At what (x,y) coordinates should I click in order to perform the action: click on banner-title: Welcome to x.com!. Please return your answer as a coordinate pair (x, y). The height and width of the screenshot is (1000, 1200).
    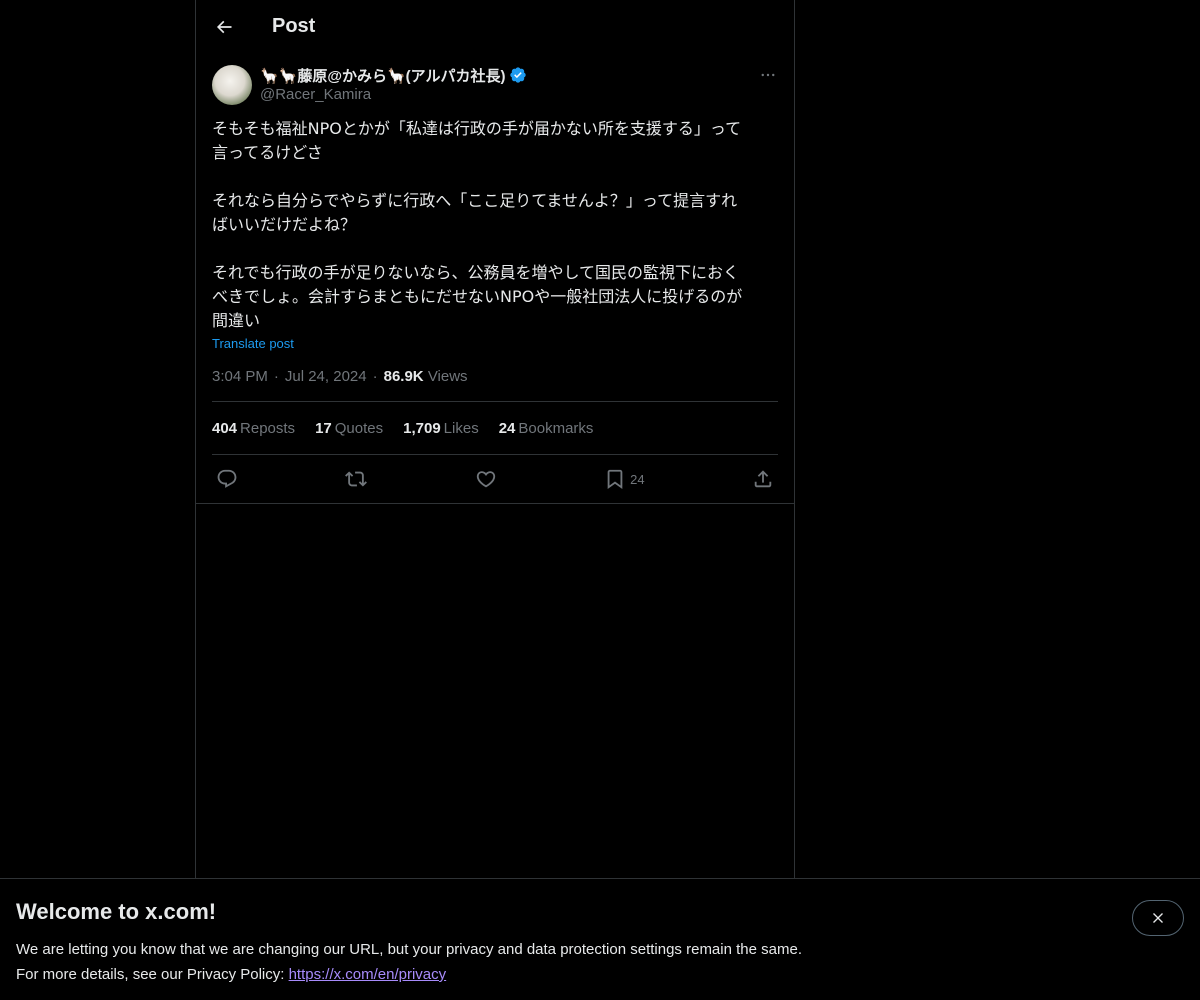
    Looking at the image, I should click on (116, 911).